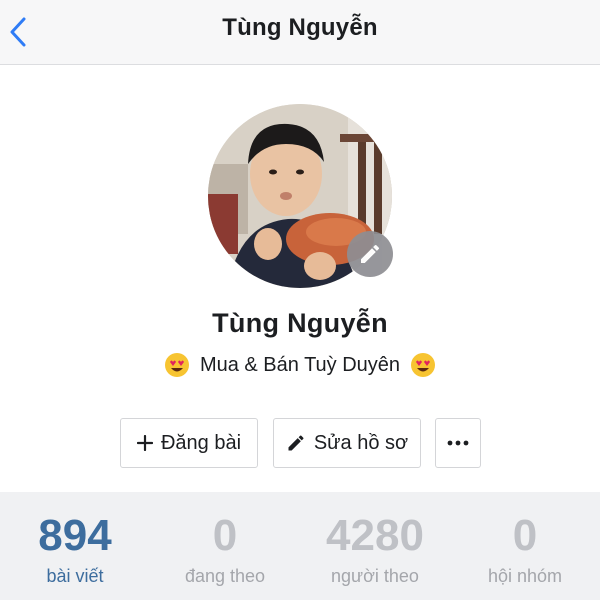 The image size is (600, 600). I want to click on stat-label: bài viết, so click(75, 576).